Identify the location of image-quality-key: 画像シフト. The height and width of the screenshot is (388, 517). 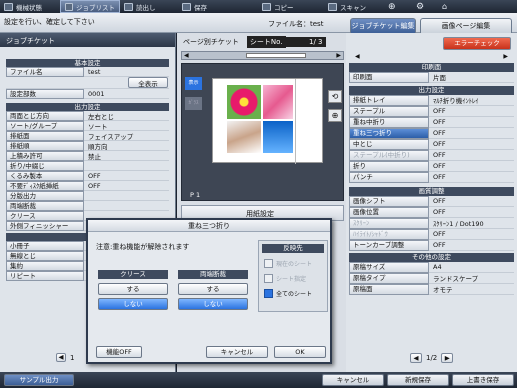
(389, 201).